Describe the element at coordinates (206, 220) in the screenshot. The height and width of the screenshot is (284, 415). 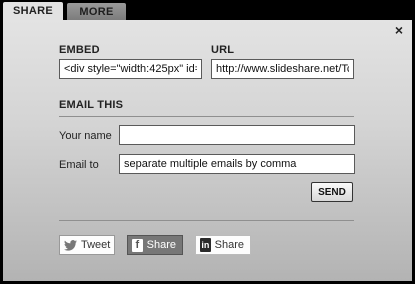
I see `footer-divider` at that location.